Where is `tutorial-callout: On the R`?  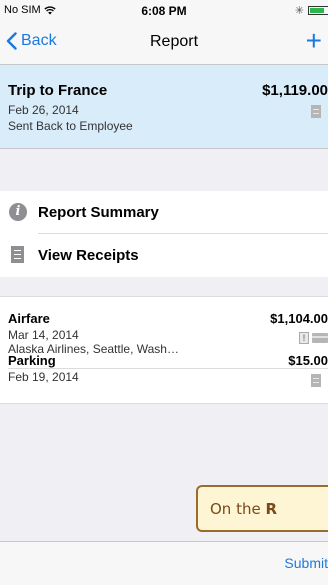 tutorial-callout: On the R is located at coordinates (262, 508).